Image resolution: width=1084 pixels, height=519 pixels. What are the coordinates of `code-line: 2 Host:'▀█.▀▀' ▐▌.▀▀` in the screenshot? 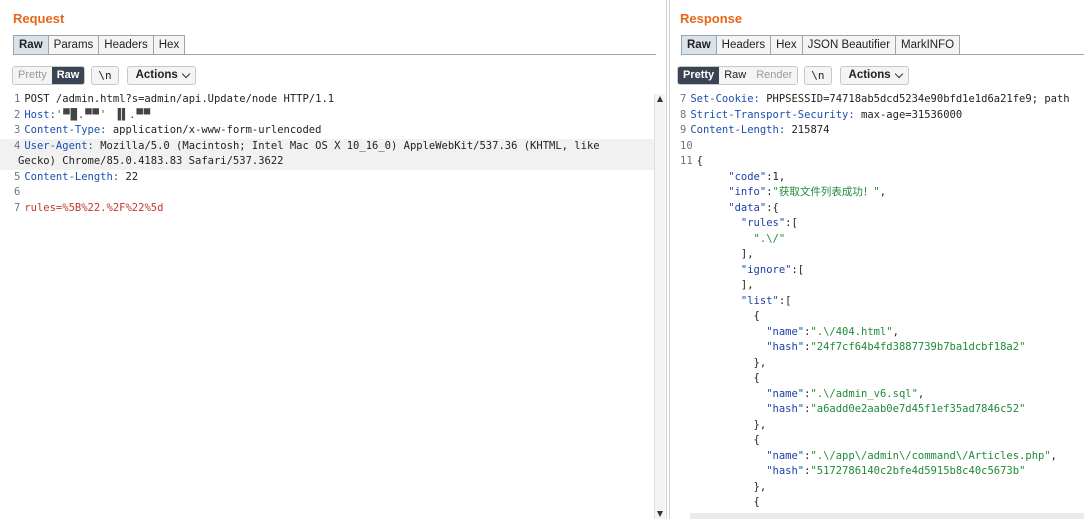 It's located at (327, 116).